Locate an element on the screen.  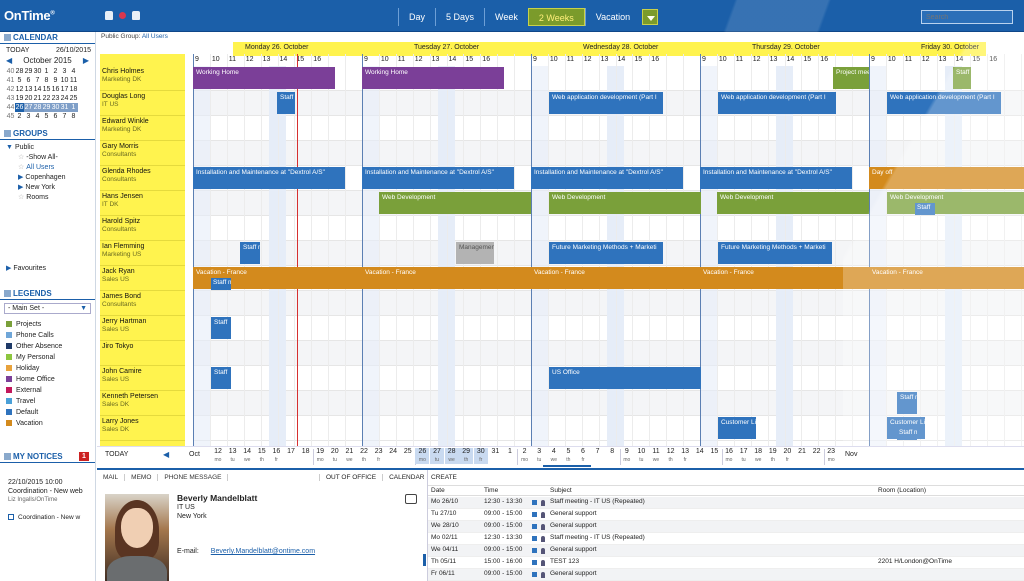
timeline-day: 20 tu is located at coordinates (335, 456).